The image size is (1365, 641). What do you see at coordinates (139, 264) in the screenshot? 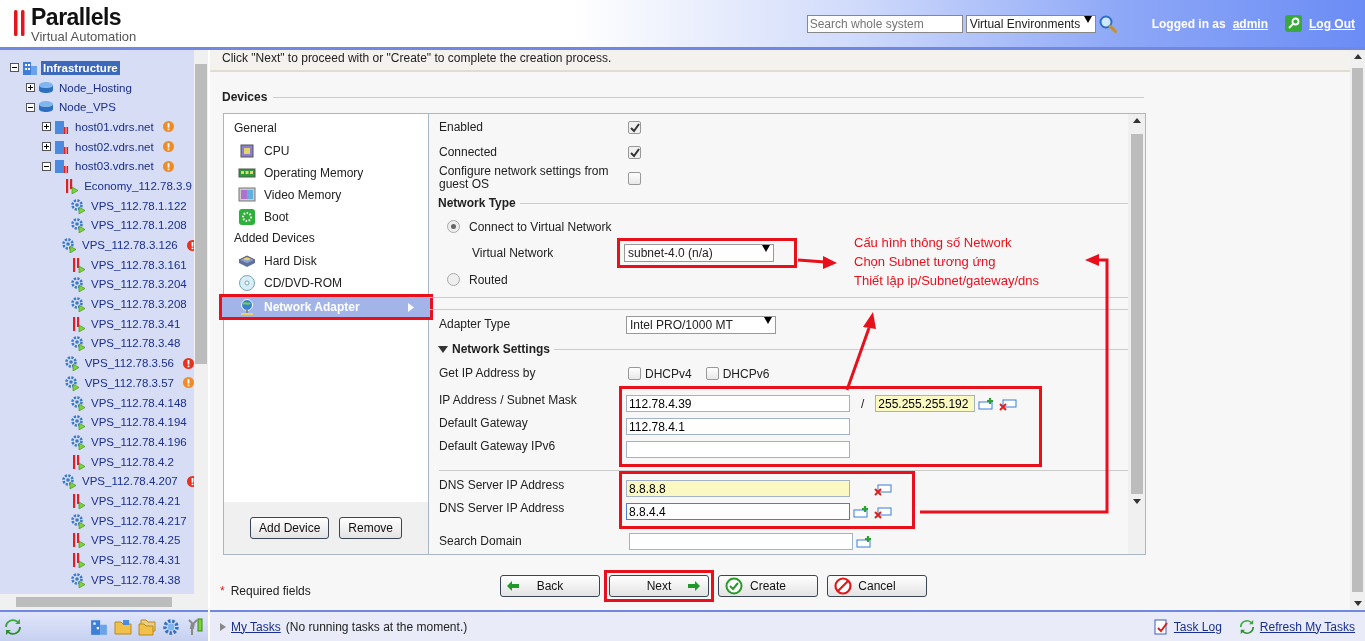
I see `tree-item: VPS_112.78.3.161` at bounding box center [139, 264].